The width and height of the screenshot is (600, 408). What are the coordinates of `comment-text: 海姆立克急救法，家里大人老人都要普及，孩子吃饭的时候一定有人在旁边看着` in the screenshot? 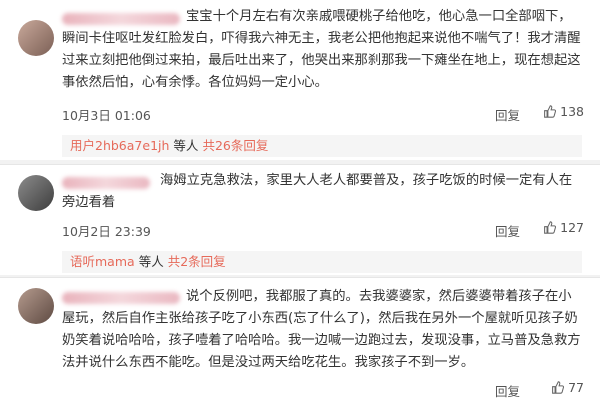 It's located at (317, 191).